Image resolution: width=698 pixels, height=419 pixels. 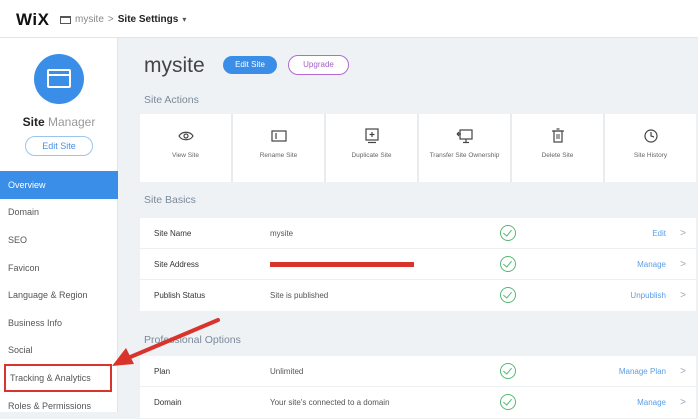 What do you see at coordinates (184, 19) in the screenshot?
I see `chevron-down-icon: ▾` at bounding box center [184, 19].